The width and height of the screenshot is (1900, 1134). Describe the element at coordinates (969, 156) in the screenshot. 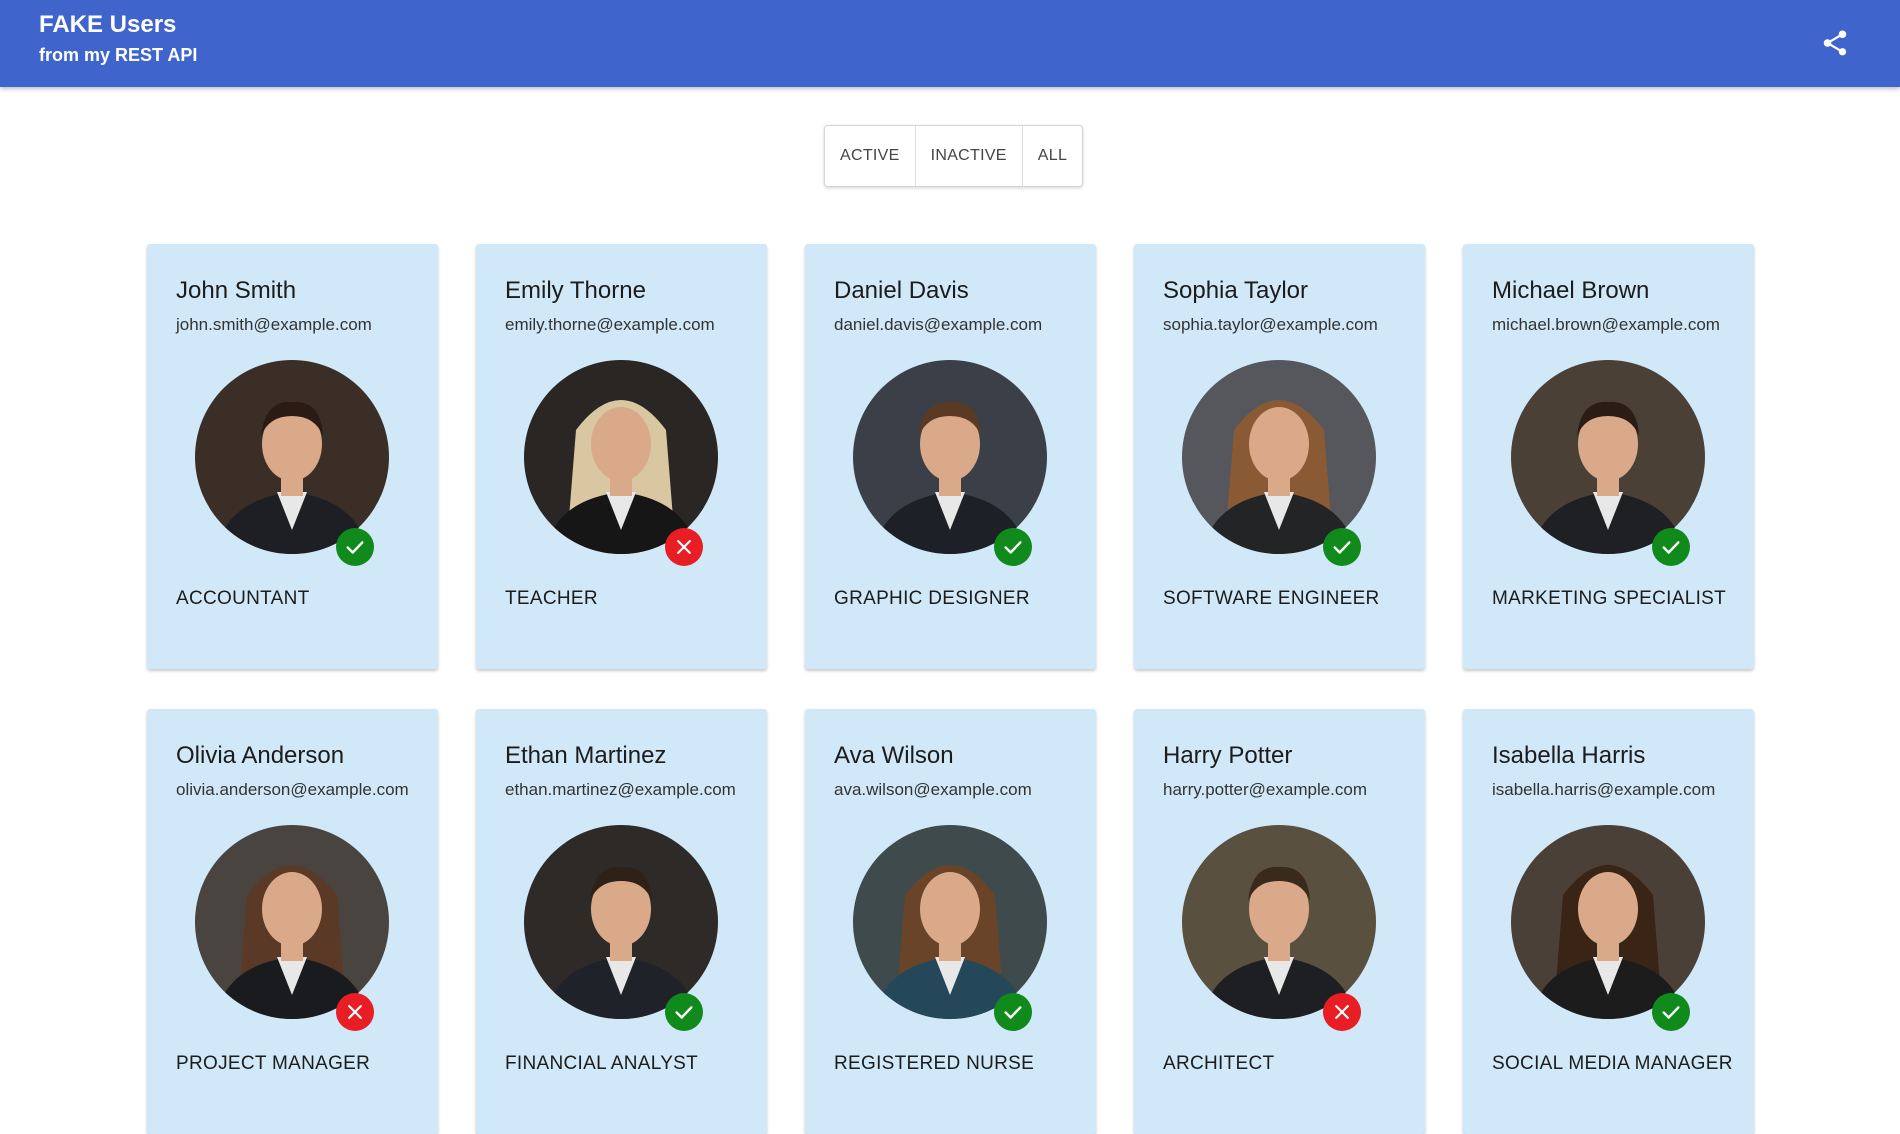

I see `filter-inactive-button: INACTIVE` at that location.